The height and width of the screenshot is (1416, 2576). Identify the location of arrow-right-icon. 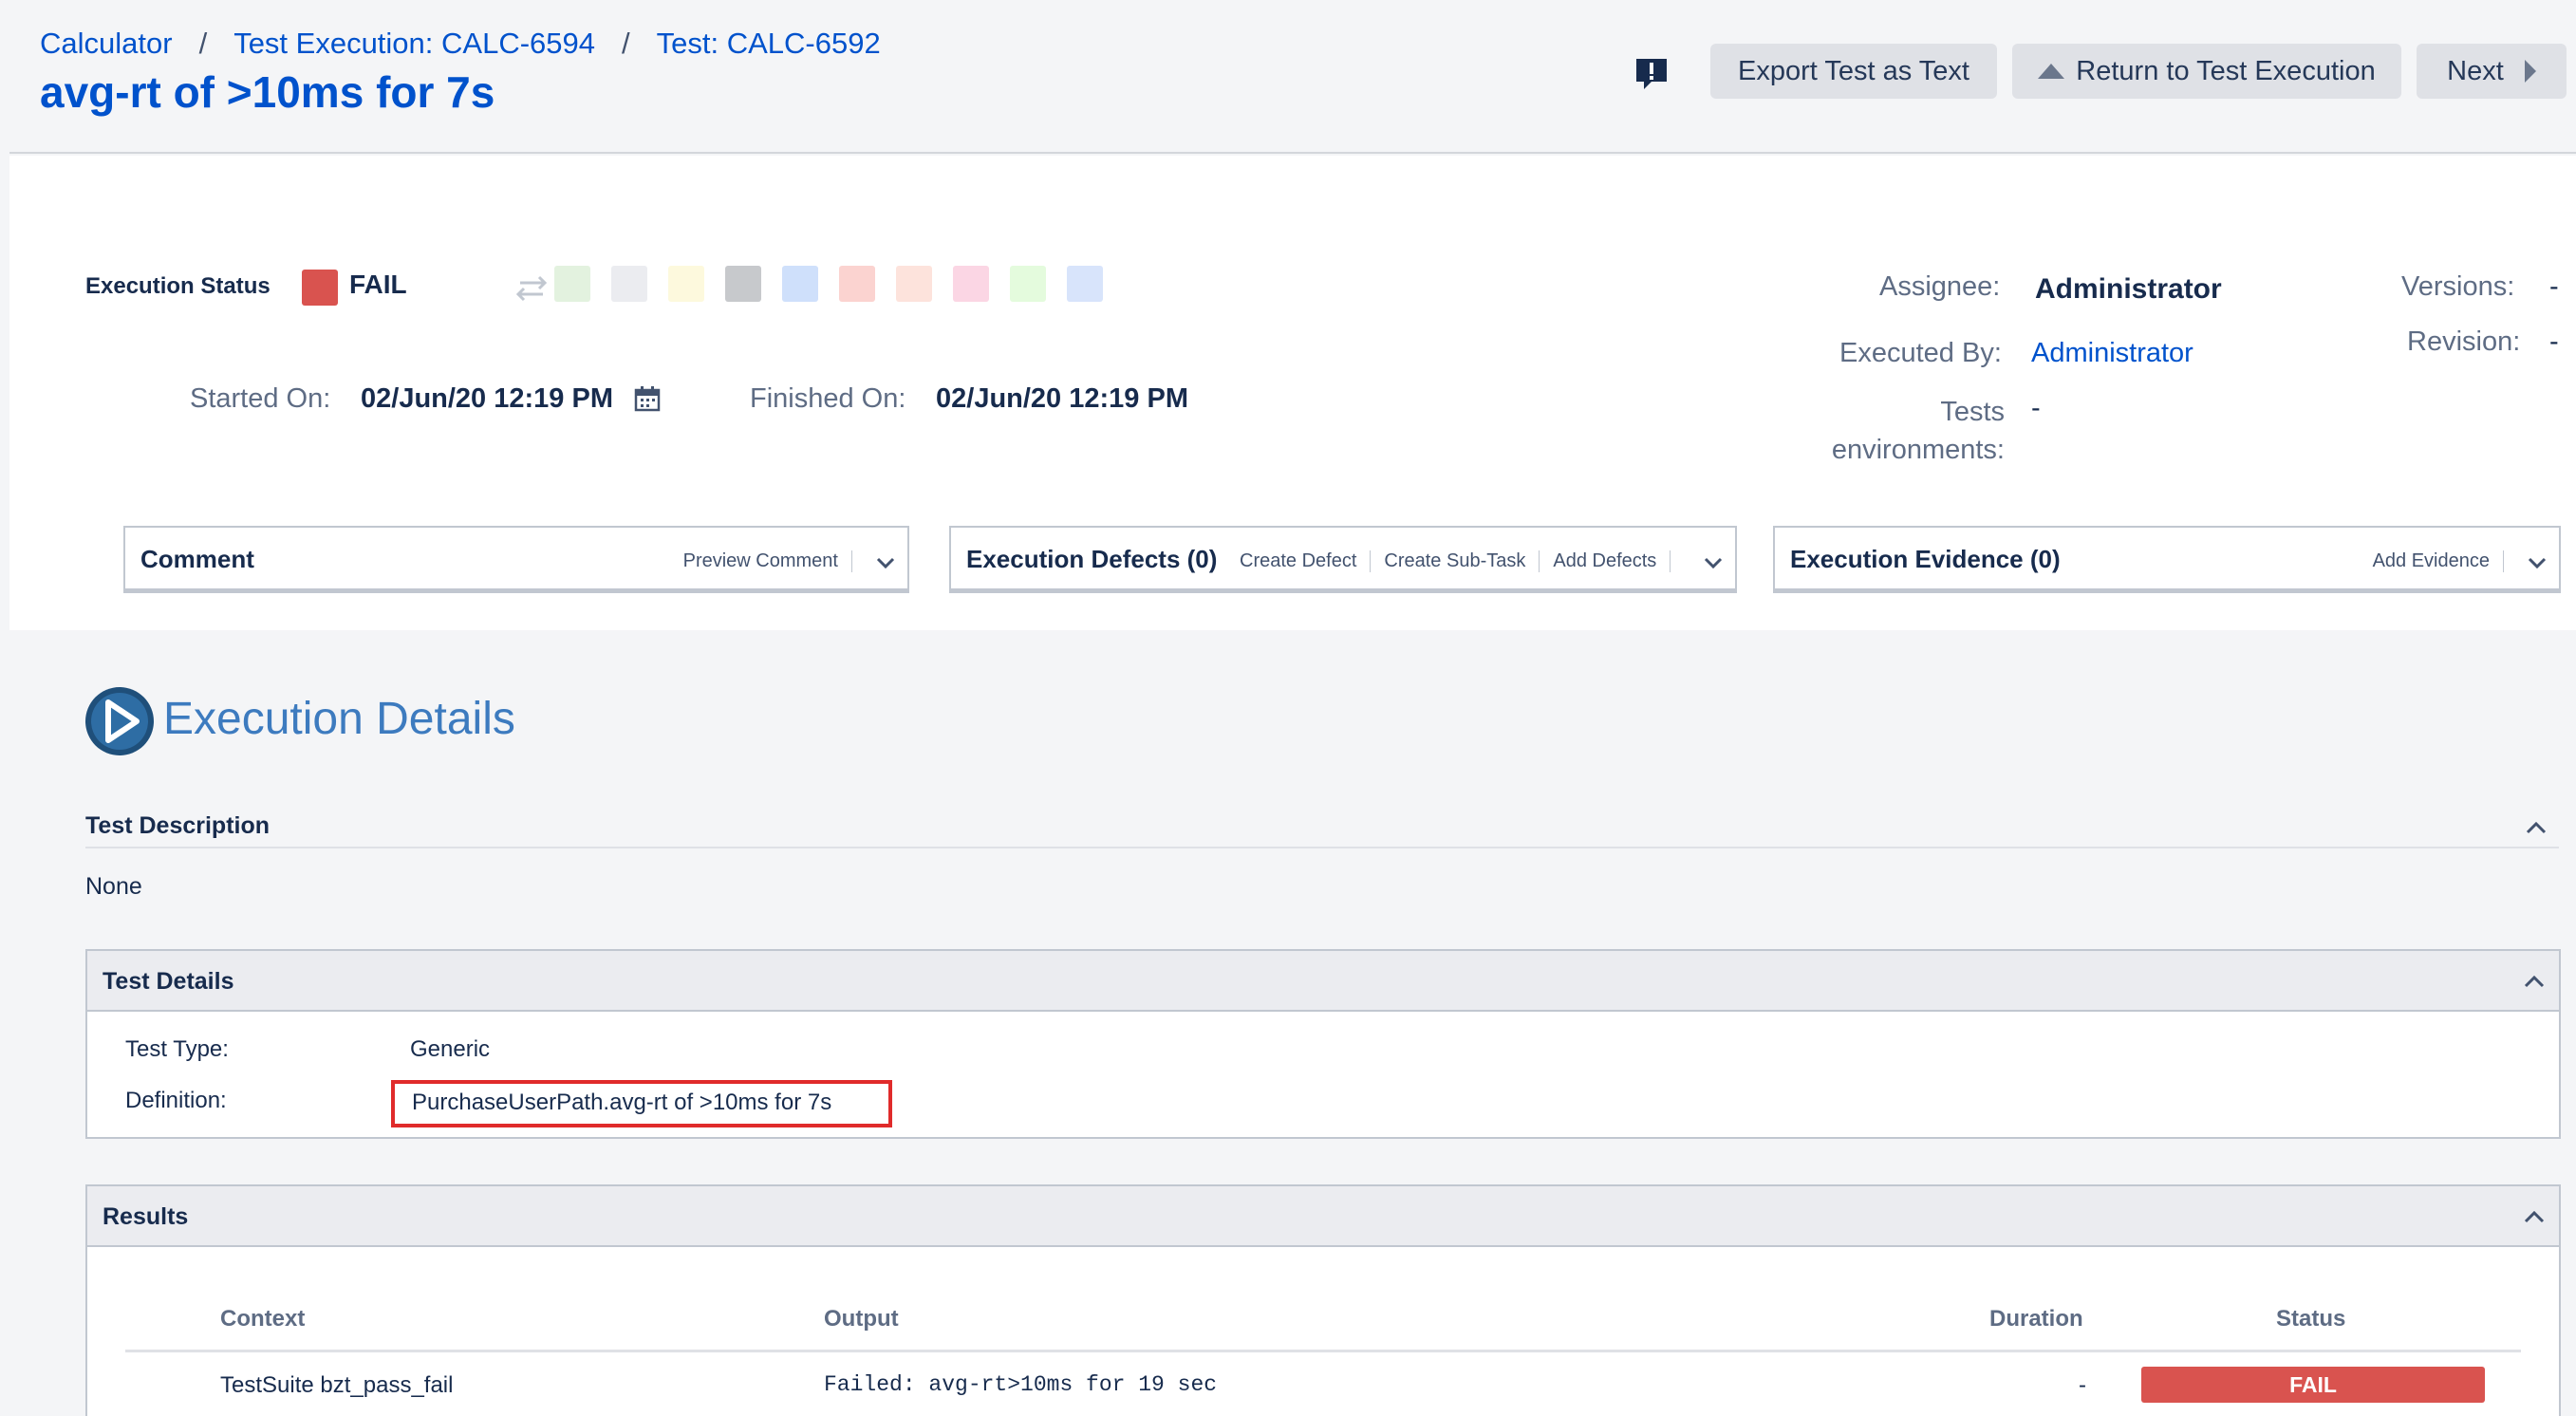
(2530, 71).